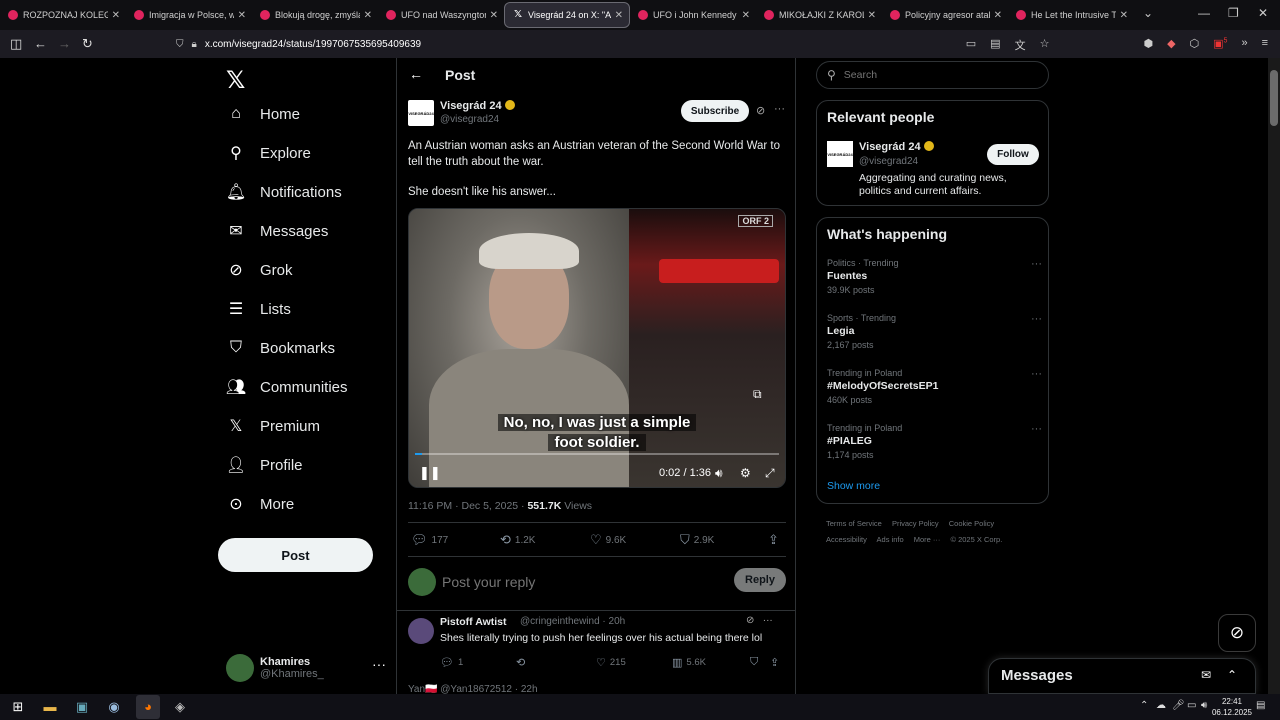 The height and width of the screenshot is (720, 1280). What do you see at coordinates (1045, 45) in the screenshot?
I see `bookmark-star-icon: ☆` at bounding box center [1045, 45].